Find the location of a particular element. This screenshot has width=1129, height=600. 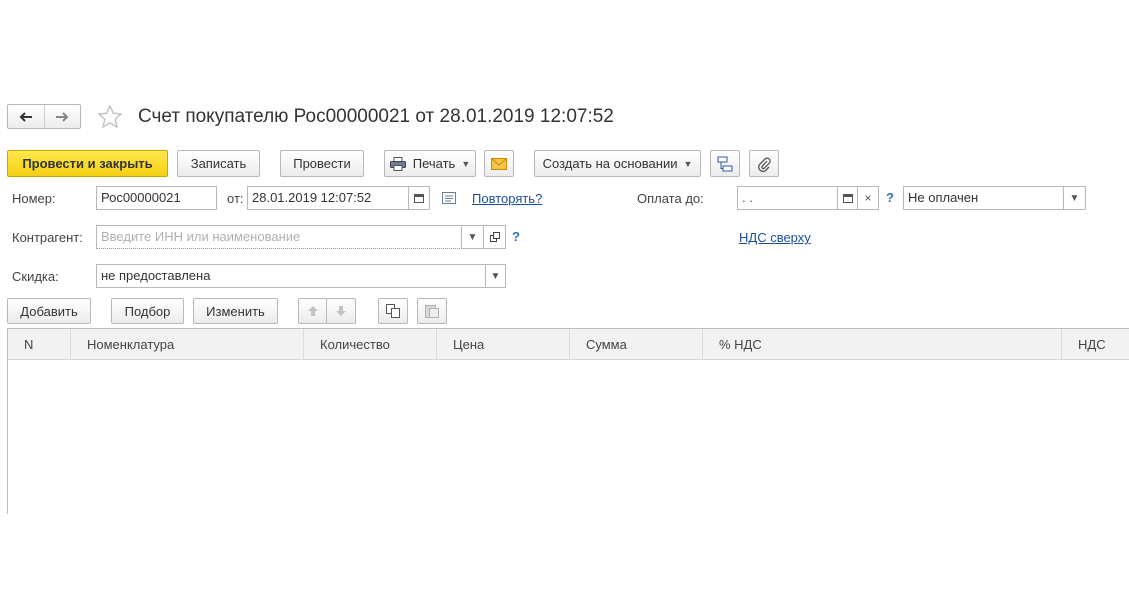

payment-help-icon: ? is located at coordinates (890, 197).